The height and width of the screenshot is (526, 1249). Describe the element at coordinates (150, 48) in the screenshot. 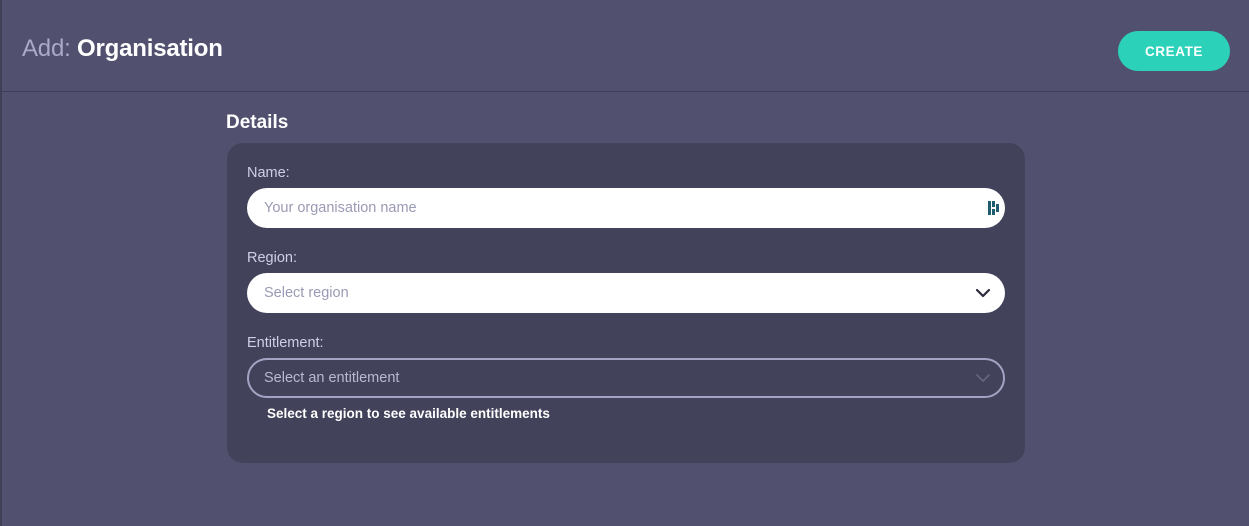

I see `title-main: Organisation` at that location.